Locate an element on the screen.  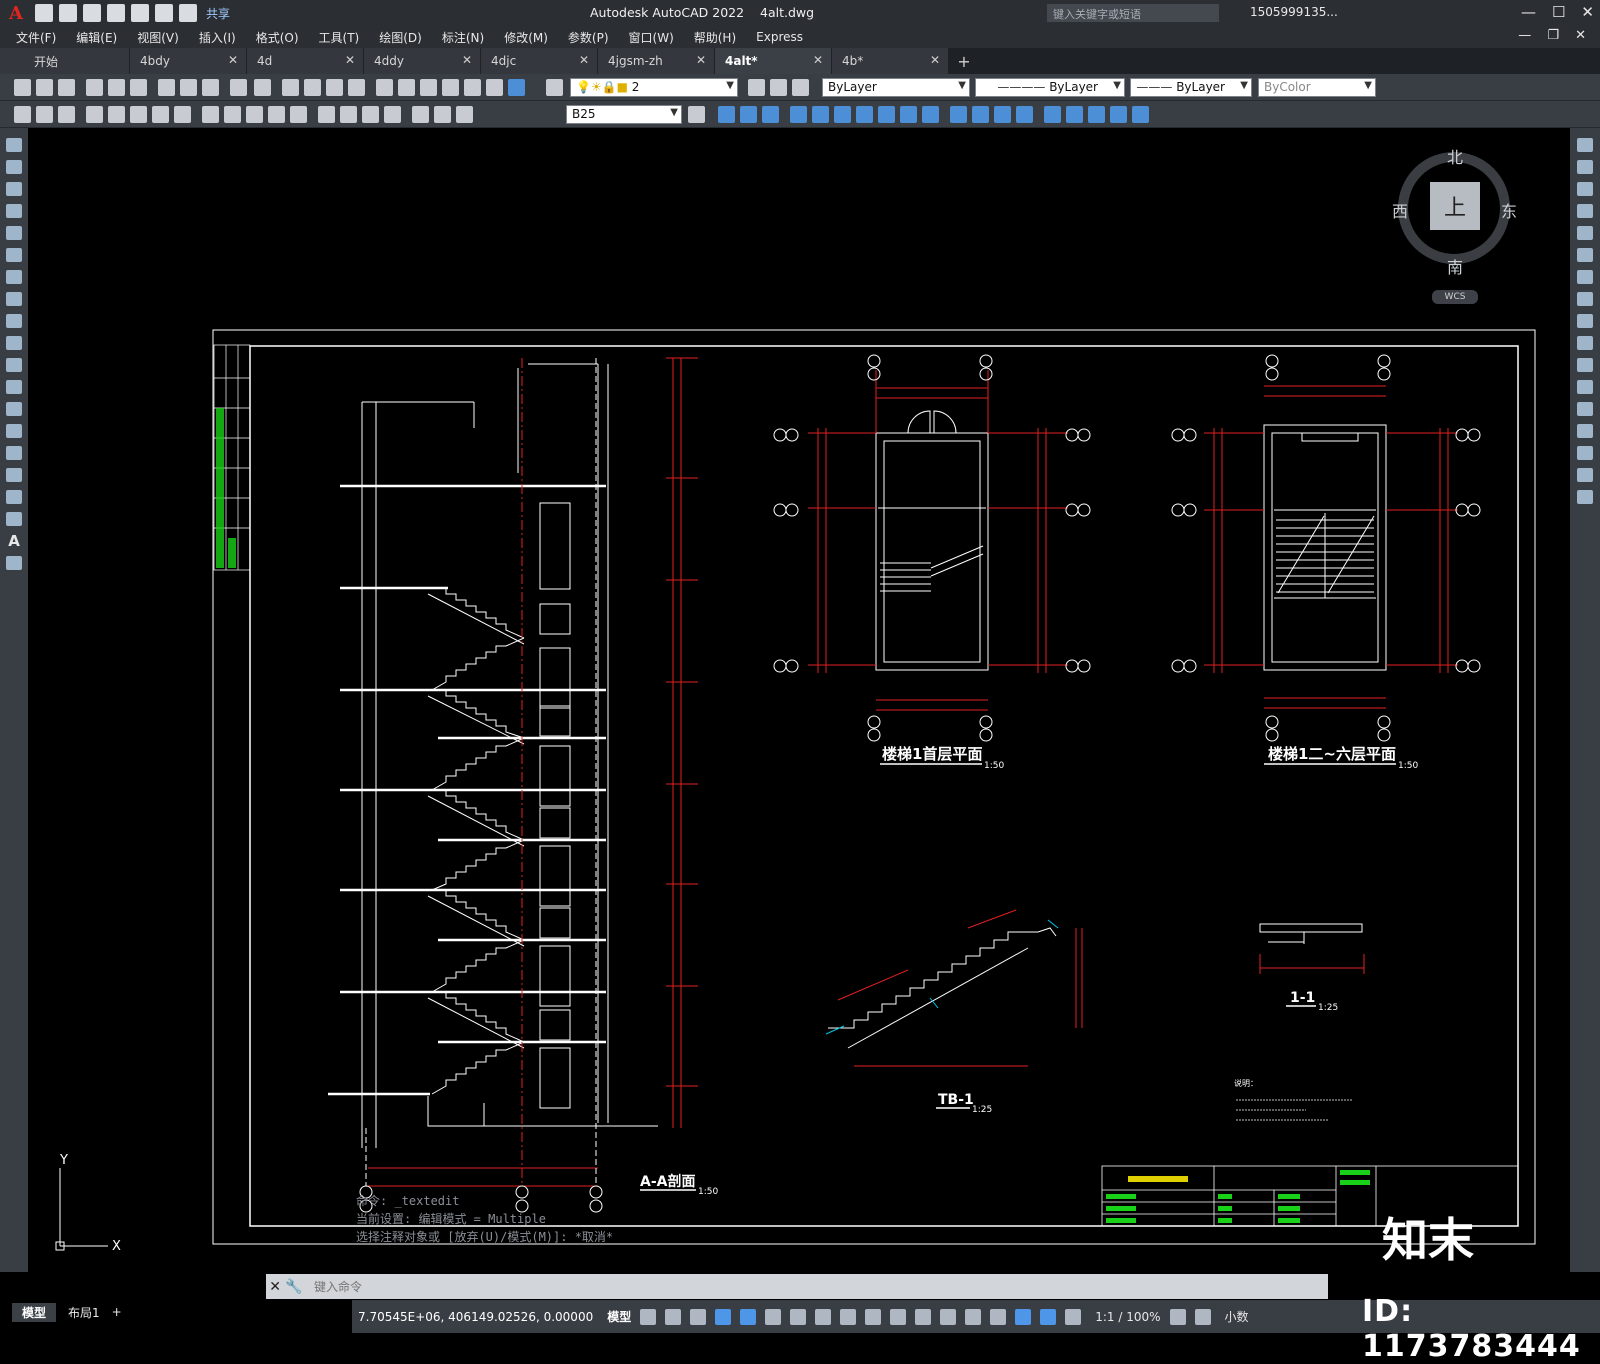
separate-icon is located at coordinates (1118, 114).